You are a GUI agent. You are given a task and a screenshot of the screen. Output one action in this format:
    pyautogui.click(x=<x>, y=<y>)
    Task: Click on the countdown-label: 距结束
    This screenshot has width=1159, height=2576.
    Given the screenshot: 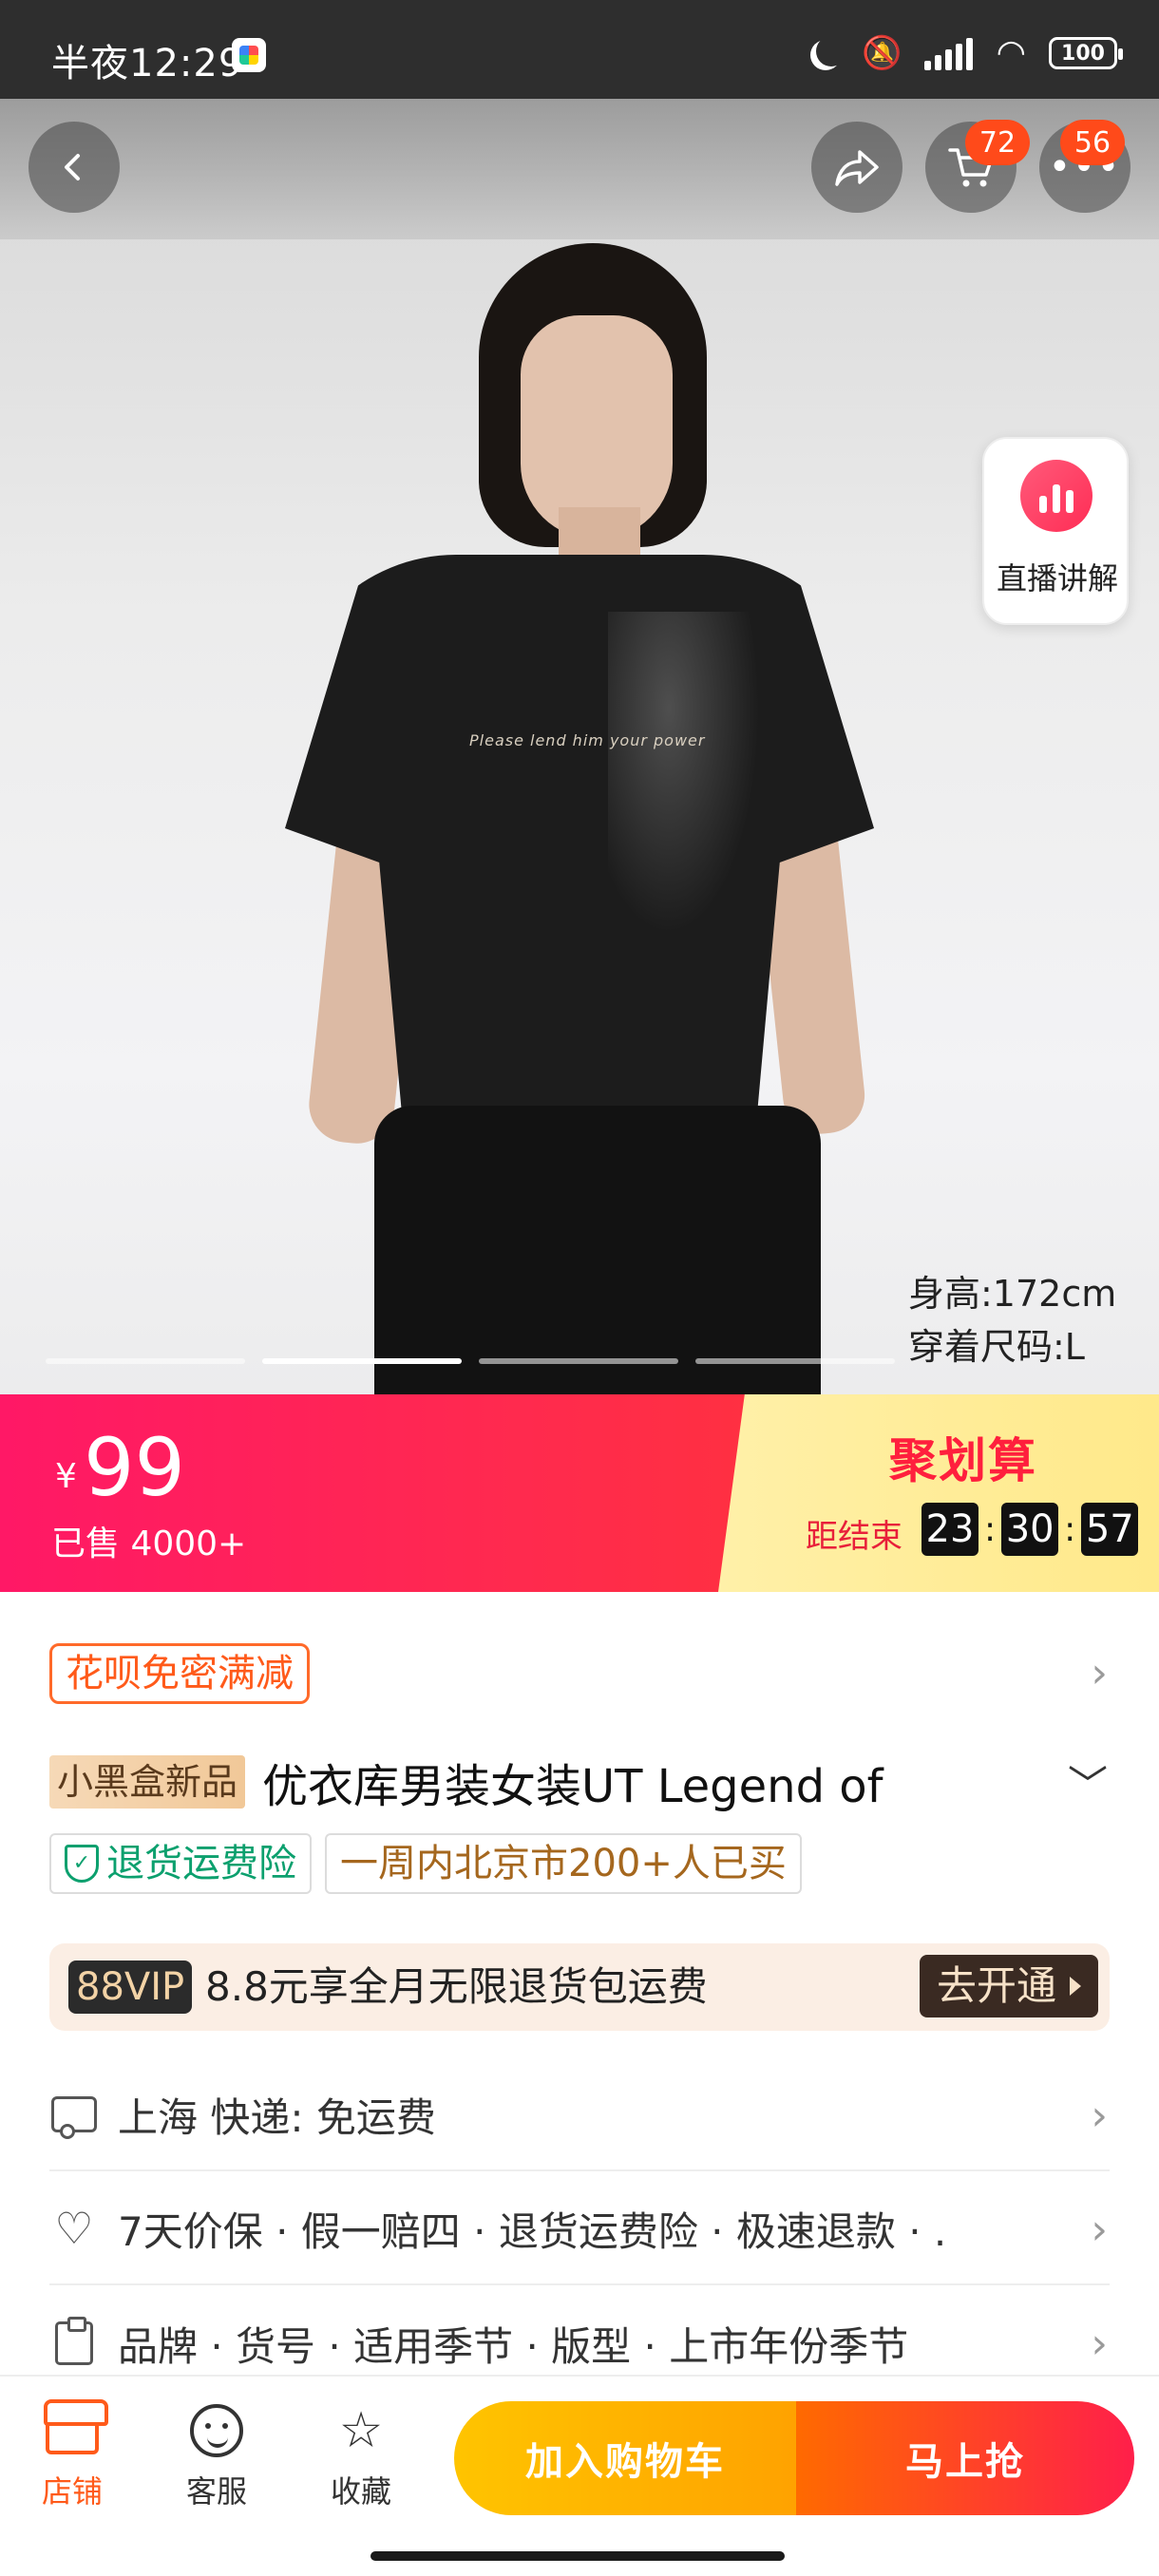 What is the action you would take?
    pyautogui.click(x=854, y=1537)
    